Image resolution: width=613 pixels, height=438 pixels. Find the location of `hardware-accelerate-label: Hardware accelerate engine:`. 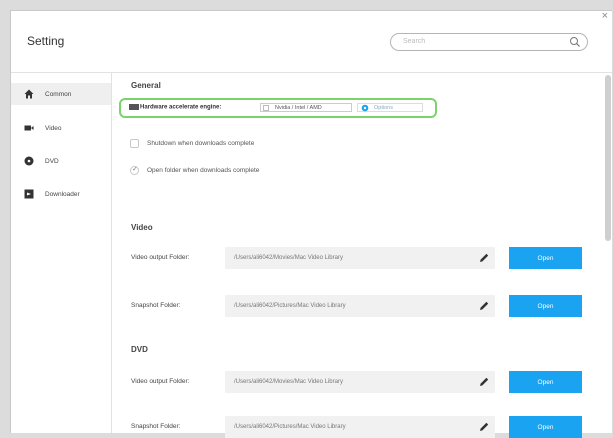

hardware-accelerate-label: Hardware accelerate engine: is located at coordinates (175, 107).